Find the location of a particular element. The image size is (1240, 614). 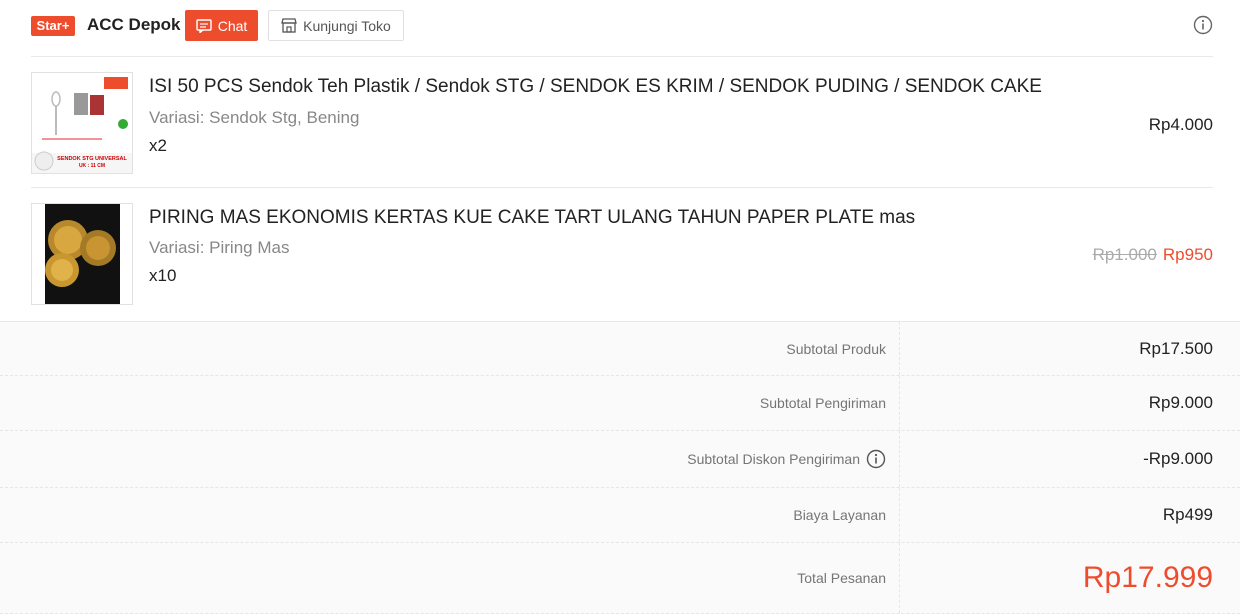

summary-label: Biaya Layanan is located at coordinates (839, 515).